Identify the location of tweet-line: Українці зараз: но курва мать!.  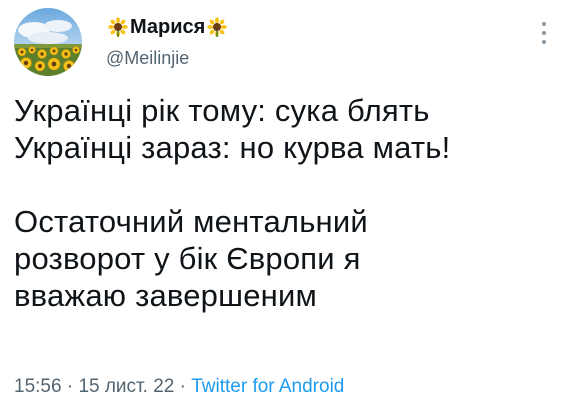
(232, 147).